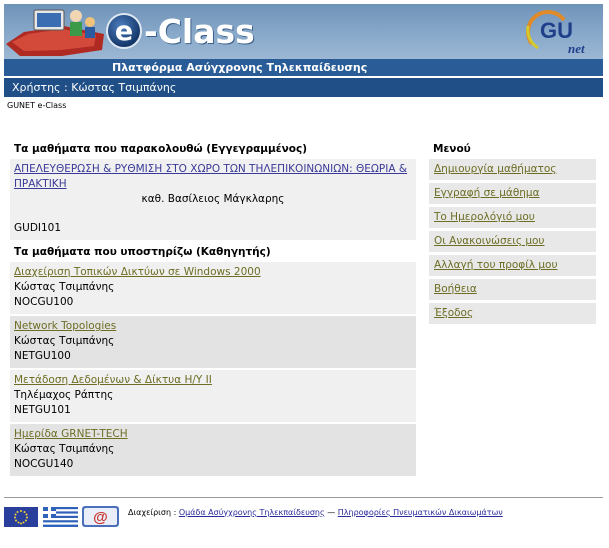 This screenshot has width=609, height=548. What do you see at coordinates (113, 380) in the screenshot?
I see `course-link: Μετάδοση Δεδομένων & Δίκτυα Η/Υ ΙΙ` at bounding box center [113, 380].